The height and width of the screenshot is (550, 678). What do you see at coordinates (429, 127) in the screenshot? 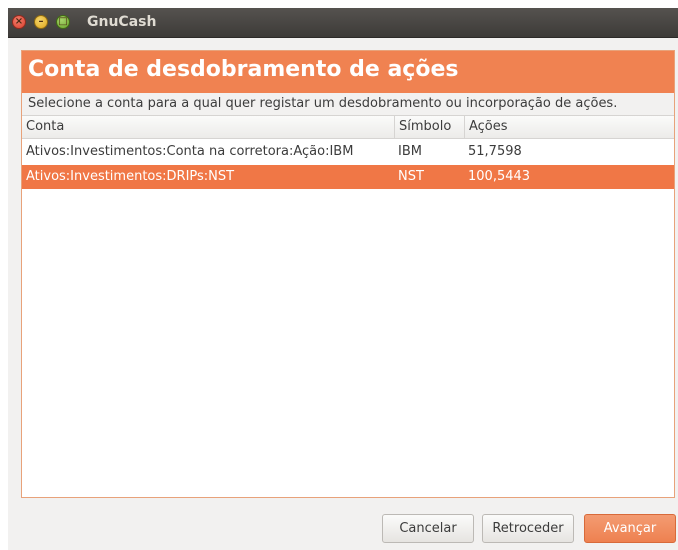
I see `column-header-simbolo: Símbolo` at bounding box center [429, 127].